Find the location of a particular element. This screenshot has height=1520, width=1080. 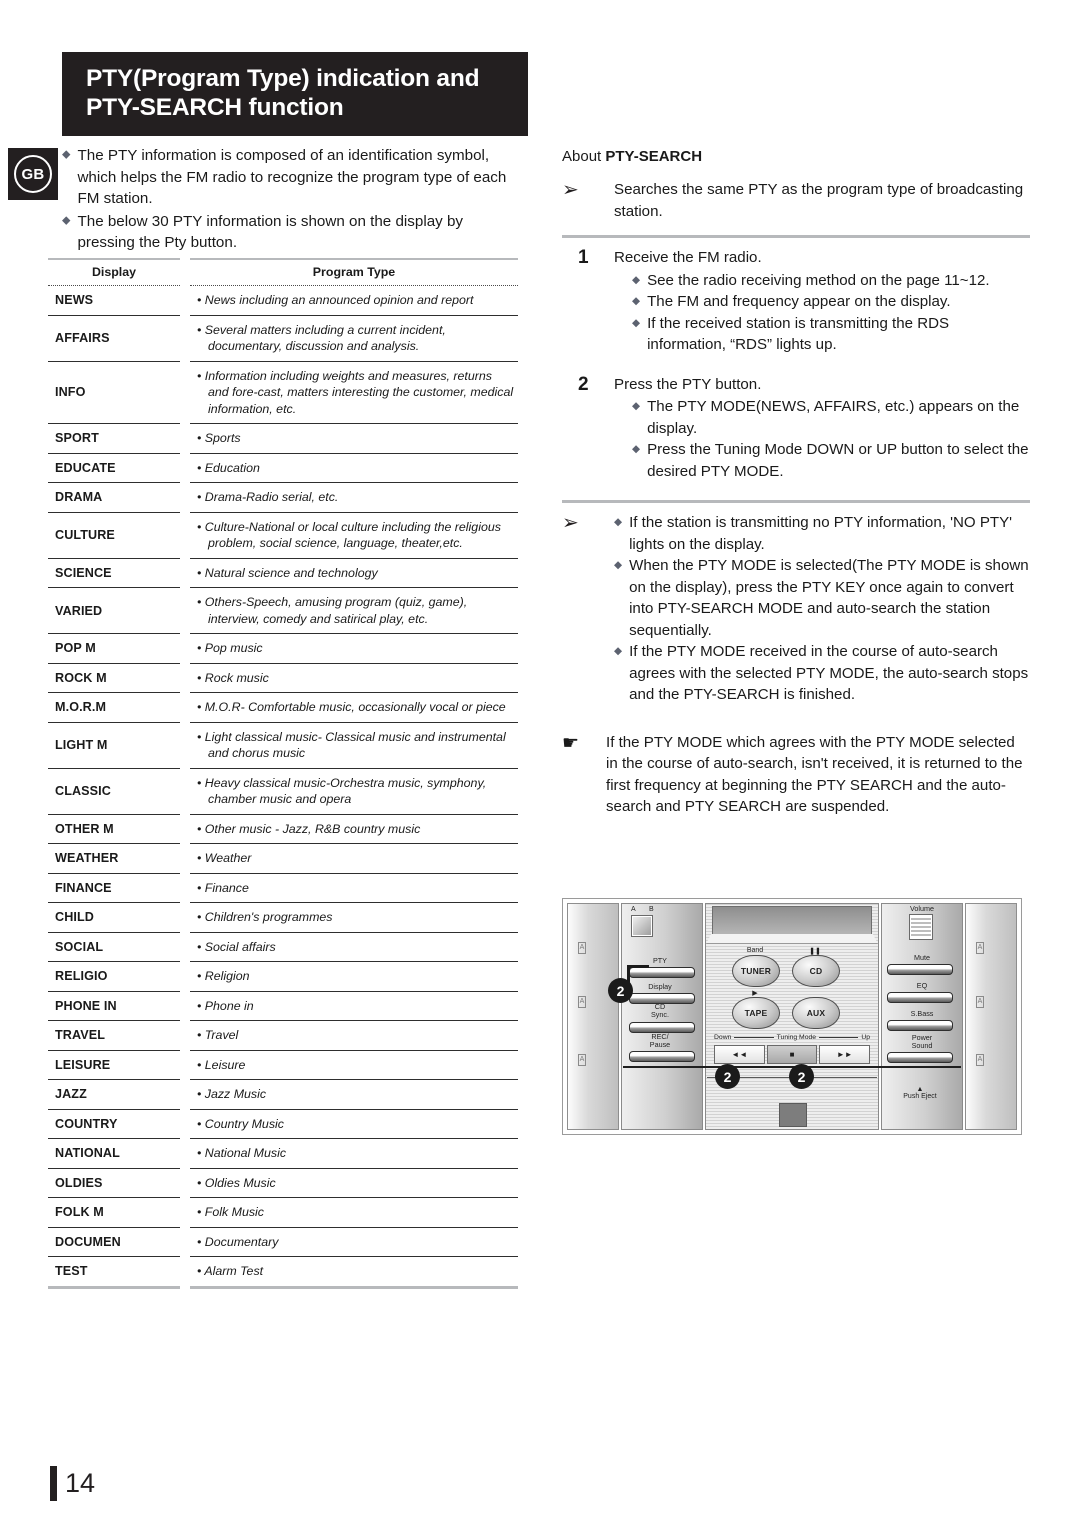

program-type-description: • Education is located at coordinates (228, 467).